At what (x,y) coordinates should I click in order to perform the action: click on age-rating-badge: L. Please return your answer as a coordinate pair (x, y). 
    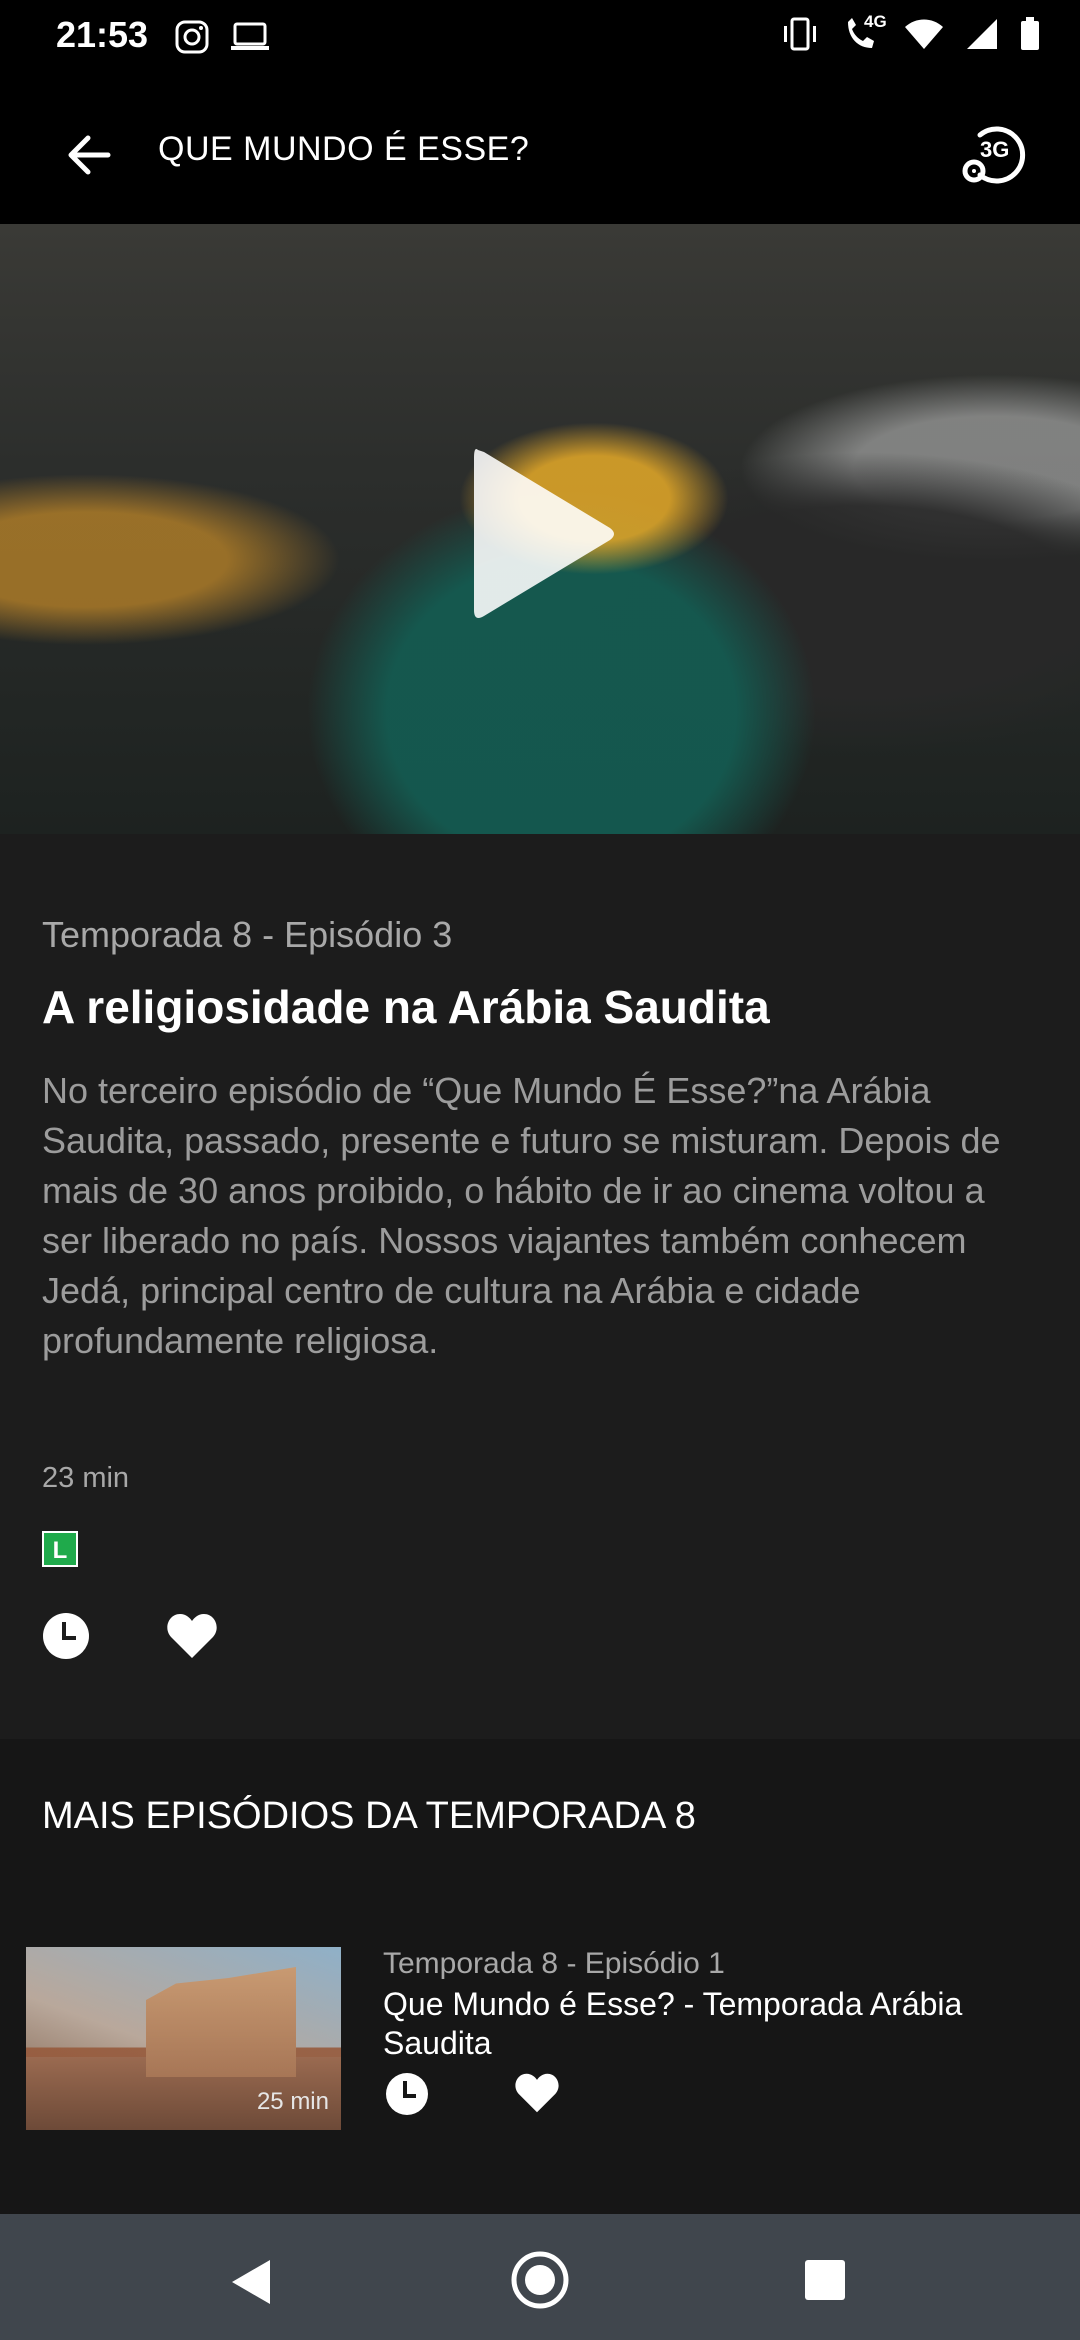
    Looking at the image, I should click on (60, 1549).